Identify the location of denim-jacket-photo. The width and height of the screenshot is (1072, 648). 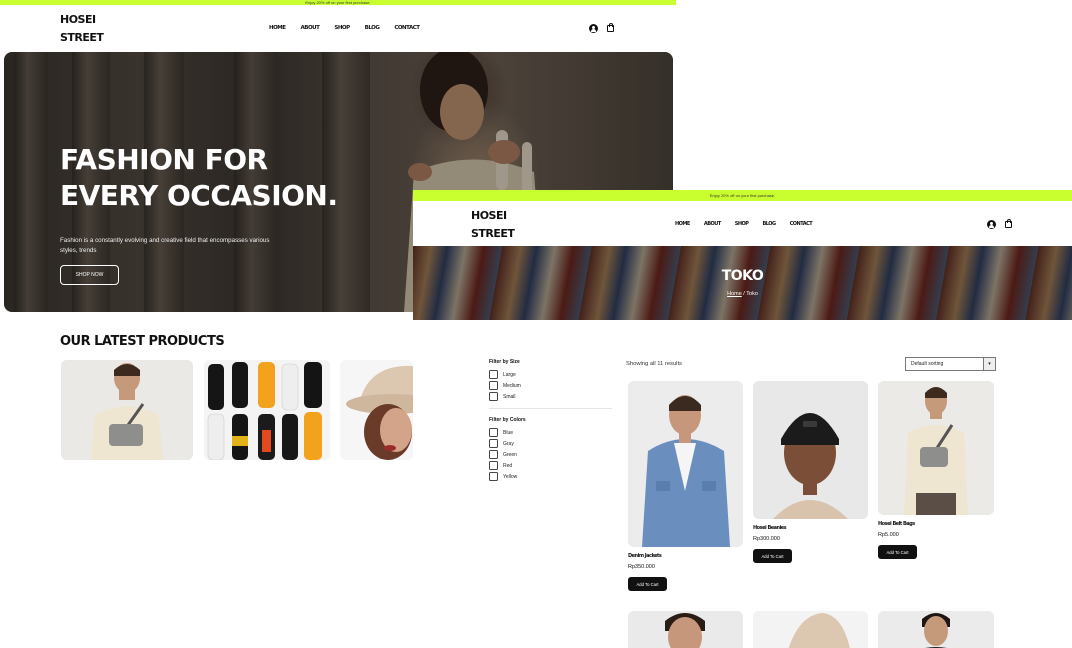
(685, 464).